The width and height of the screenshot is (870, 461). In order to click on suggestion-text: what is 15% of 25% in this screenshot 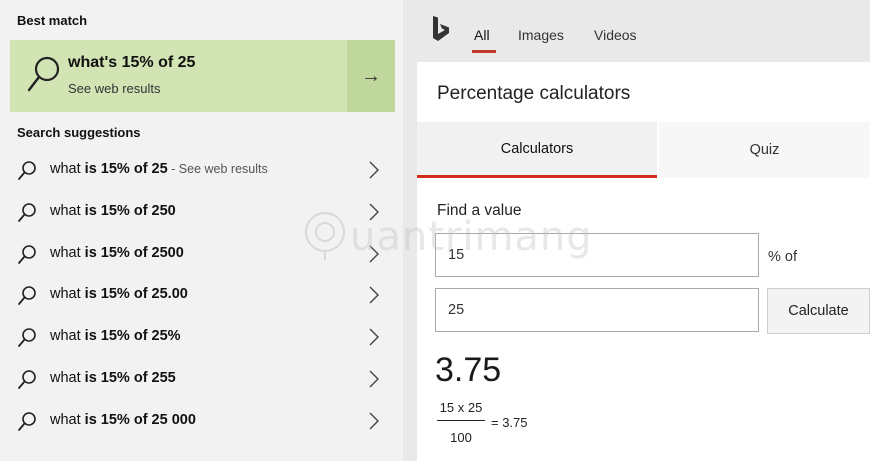, I will do `click(115, 336)`.